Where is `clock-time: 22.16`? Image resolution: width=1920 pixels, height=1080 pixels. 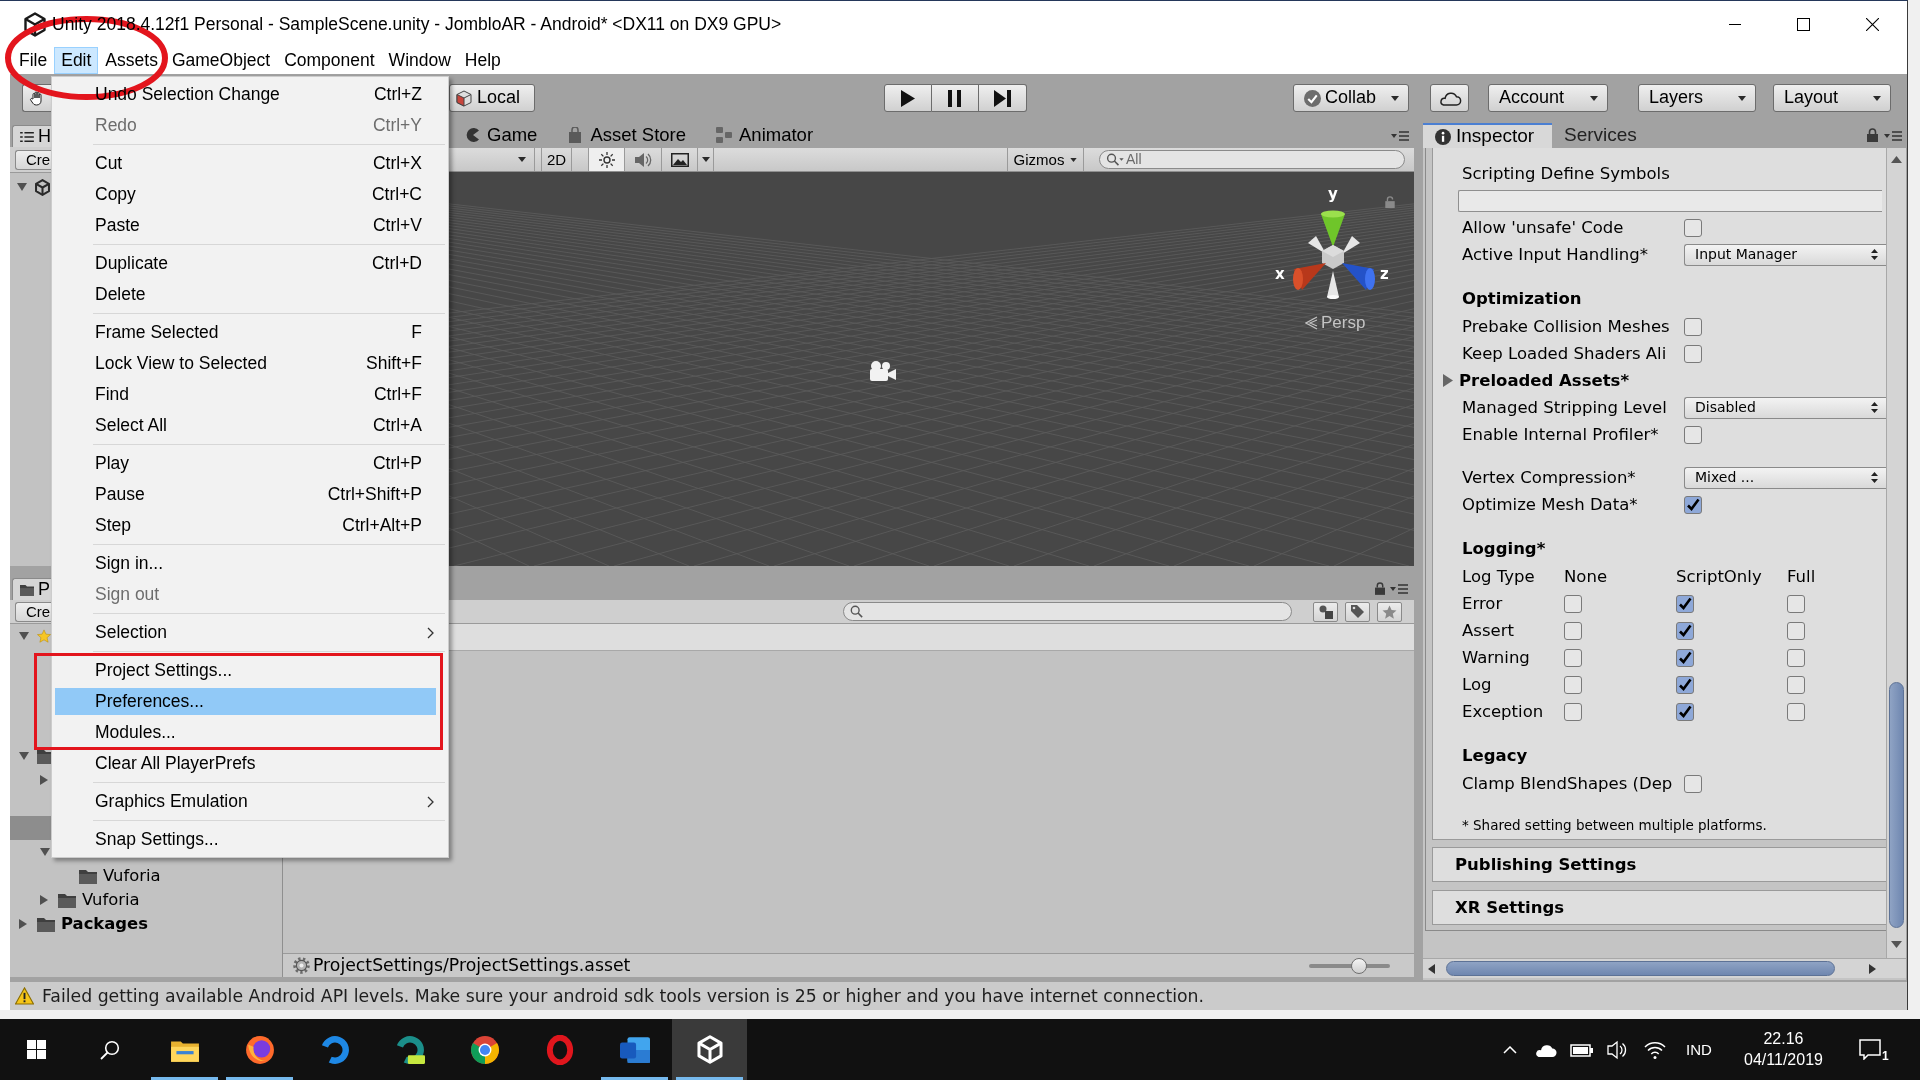 clock-time: 22.16 is located at coordinates (1783, 1039).